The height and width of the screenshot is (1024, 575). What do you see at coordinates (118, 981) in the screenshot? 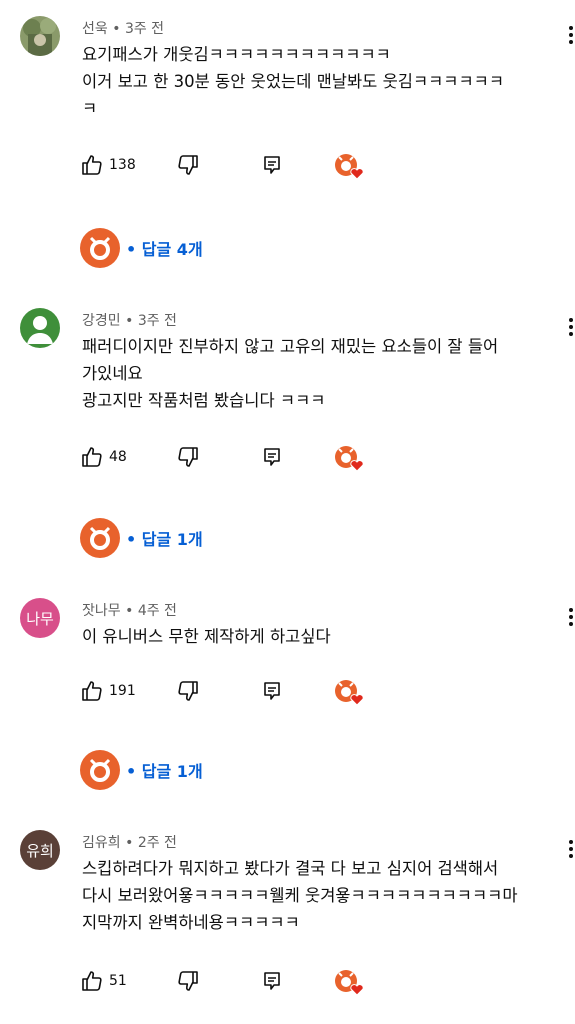
I see `like-count: 51` at bounding box center [118, 981].